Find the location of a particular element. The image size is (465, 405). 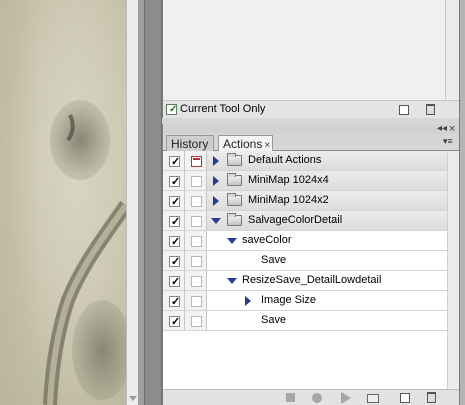

action-set-row: MiniMap 1024x2 is located at coordinates (327, 201).